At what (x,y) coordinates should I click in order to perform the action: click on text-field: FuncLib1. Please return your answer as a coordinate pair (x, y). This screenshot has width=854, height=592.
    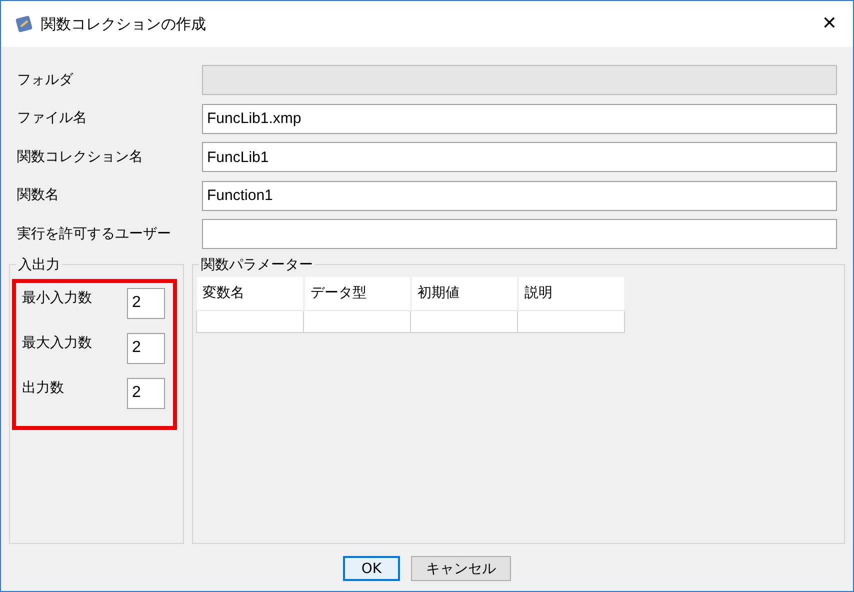
    Looking at the image, I should click on (519, 157).